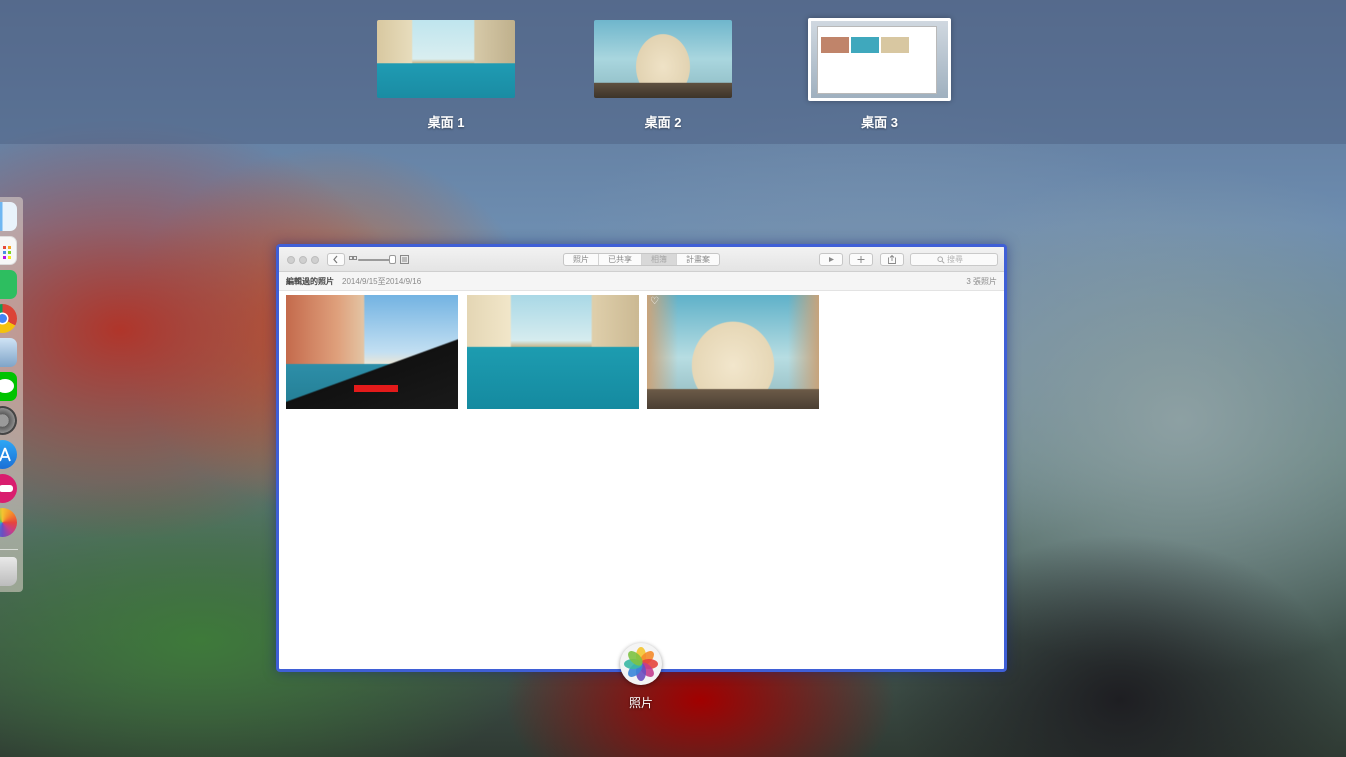  What do you see at coordinates (303, 260) in the screenshot?
I see `minimize-button` at bounding box center [303, 260].